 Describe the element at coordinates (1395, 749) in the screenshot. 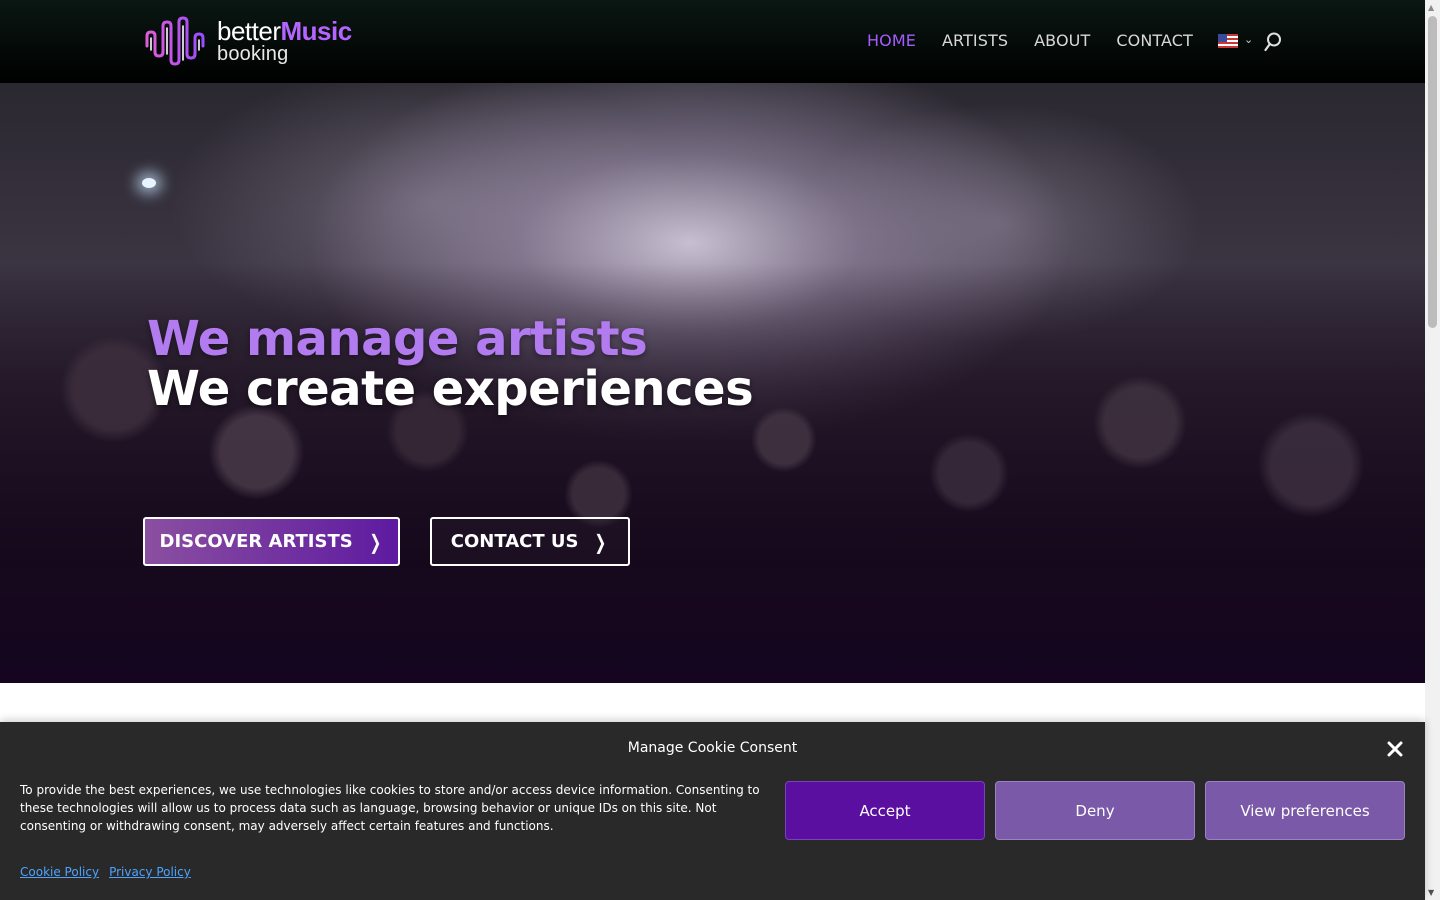

I see `close-icon` at that location.